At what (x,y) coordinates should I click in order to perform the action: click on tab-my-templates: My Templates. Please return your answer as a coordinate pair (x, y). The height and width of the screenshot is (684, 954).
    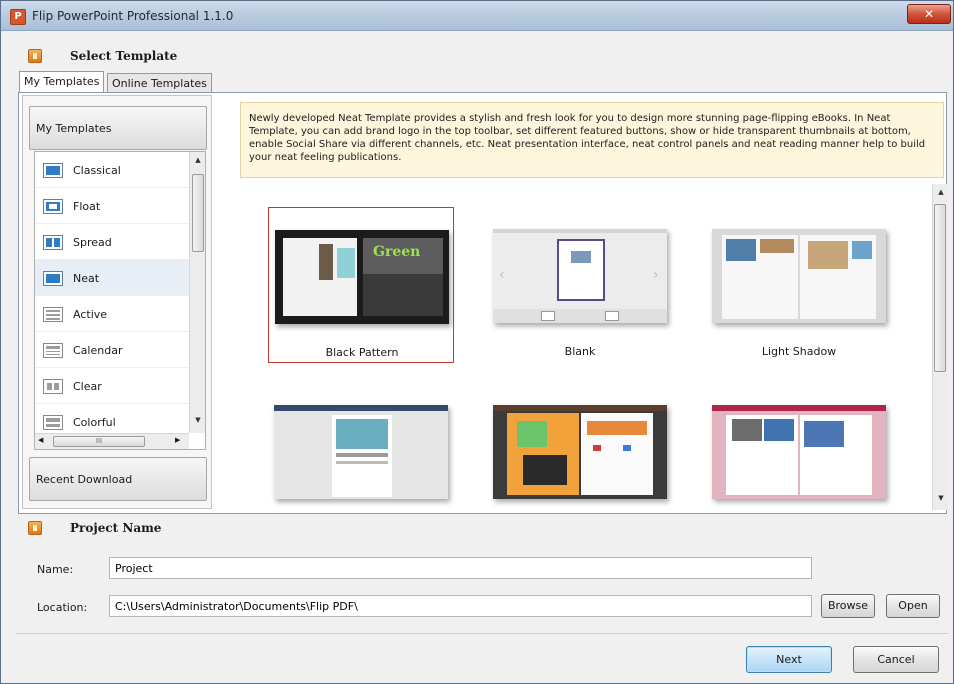
    Looking at the image, I should click on (62, 81).